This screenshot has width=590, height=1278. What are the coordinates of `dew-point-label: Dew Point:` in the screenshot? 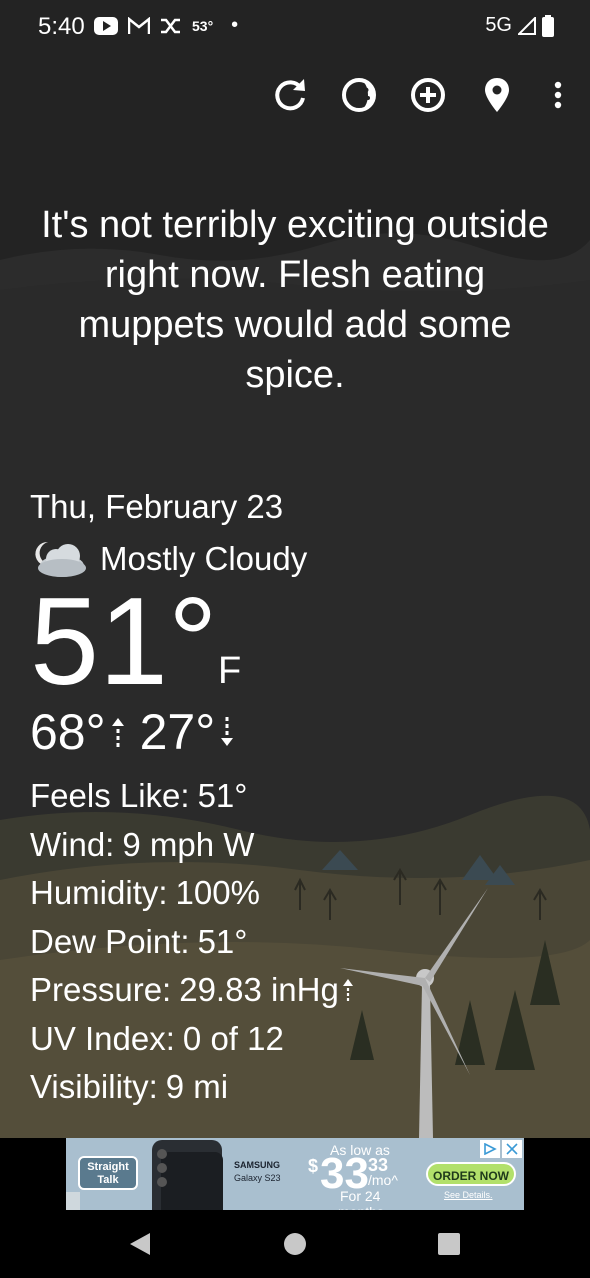 It's located at (110, 941).